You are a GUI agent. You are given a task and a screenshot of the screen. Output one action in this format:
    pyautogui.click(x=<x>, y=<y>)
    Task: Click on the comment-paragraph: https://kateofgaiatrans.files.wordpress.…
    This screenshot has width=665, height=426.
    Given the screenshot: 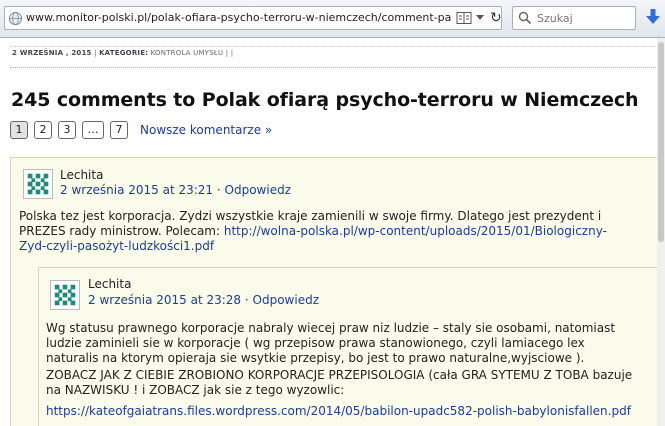 What is the action you would take?
    pyautogui.click(x=346, y=411)
    